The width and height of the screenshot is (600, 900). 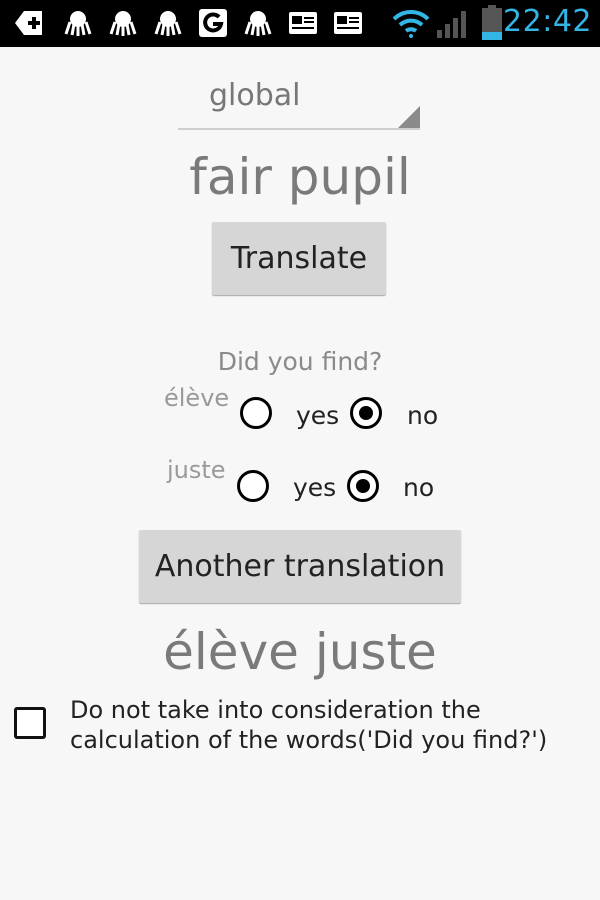 What do you see at coordinates (411, 23) in the screenshot?
I see `wifi-icon` at bounding box center [411, 23].